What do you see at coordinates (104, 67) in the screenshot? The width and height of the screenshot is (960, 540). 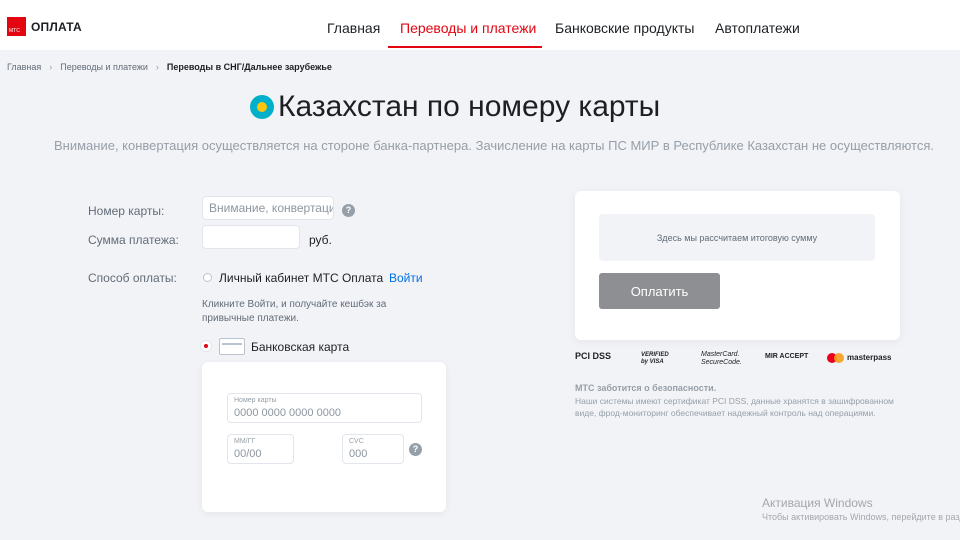 I see `breadcrumb-transfers: Переводы и платежи` at bounding box center [104, 67].